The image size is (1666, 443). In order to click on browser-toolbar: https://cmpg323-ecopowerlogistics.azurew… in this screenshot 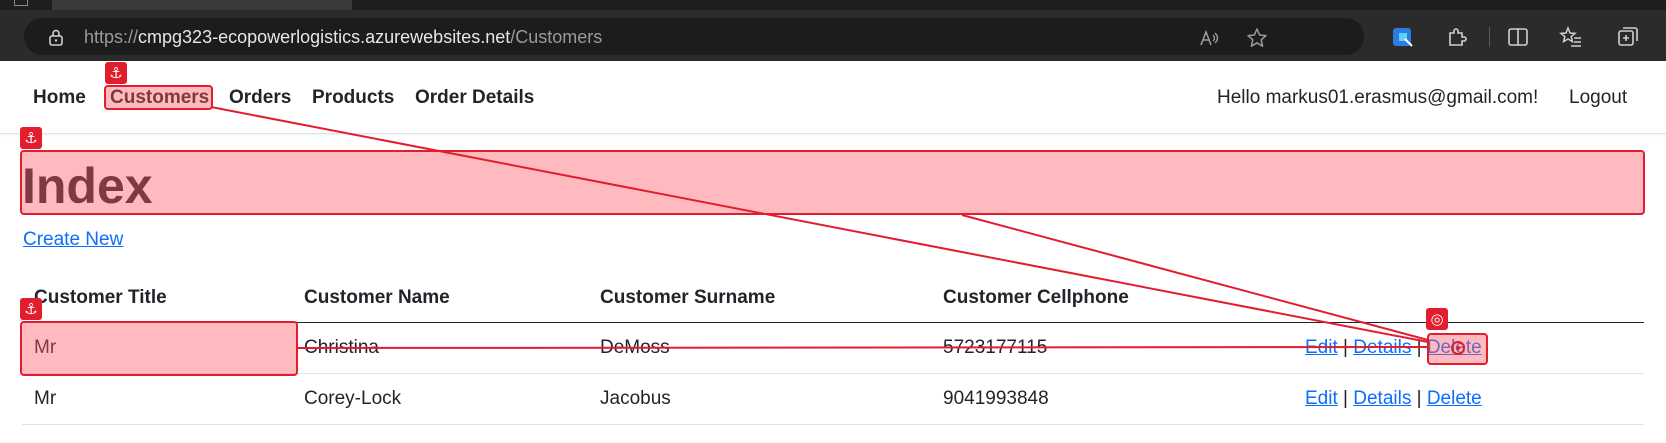, I will do `click(833, 35)`.